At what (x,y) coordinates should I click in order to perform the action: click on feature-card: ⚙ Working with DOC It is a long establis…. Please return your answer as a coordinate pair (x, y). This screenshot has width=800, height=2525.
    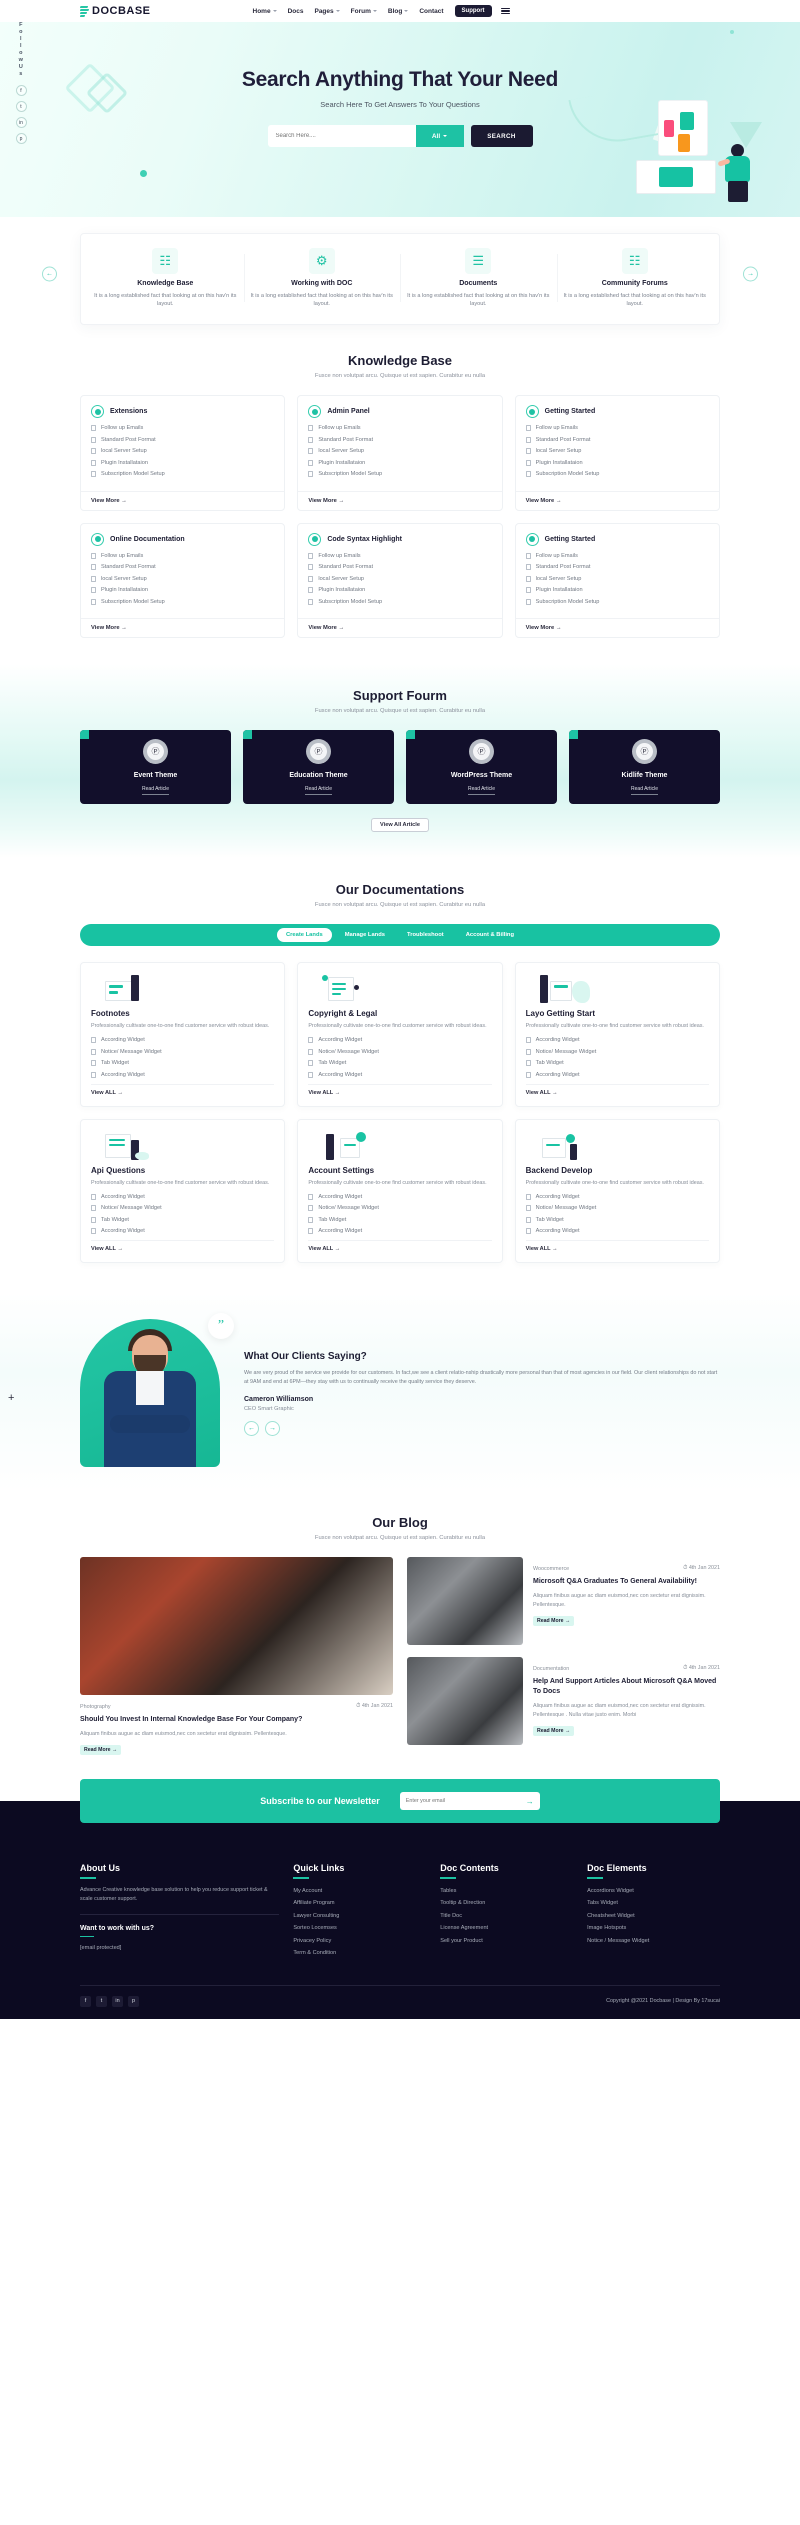
    Looking at the image, I should click on (322, 278).